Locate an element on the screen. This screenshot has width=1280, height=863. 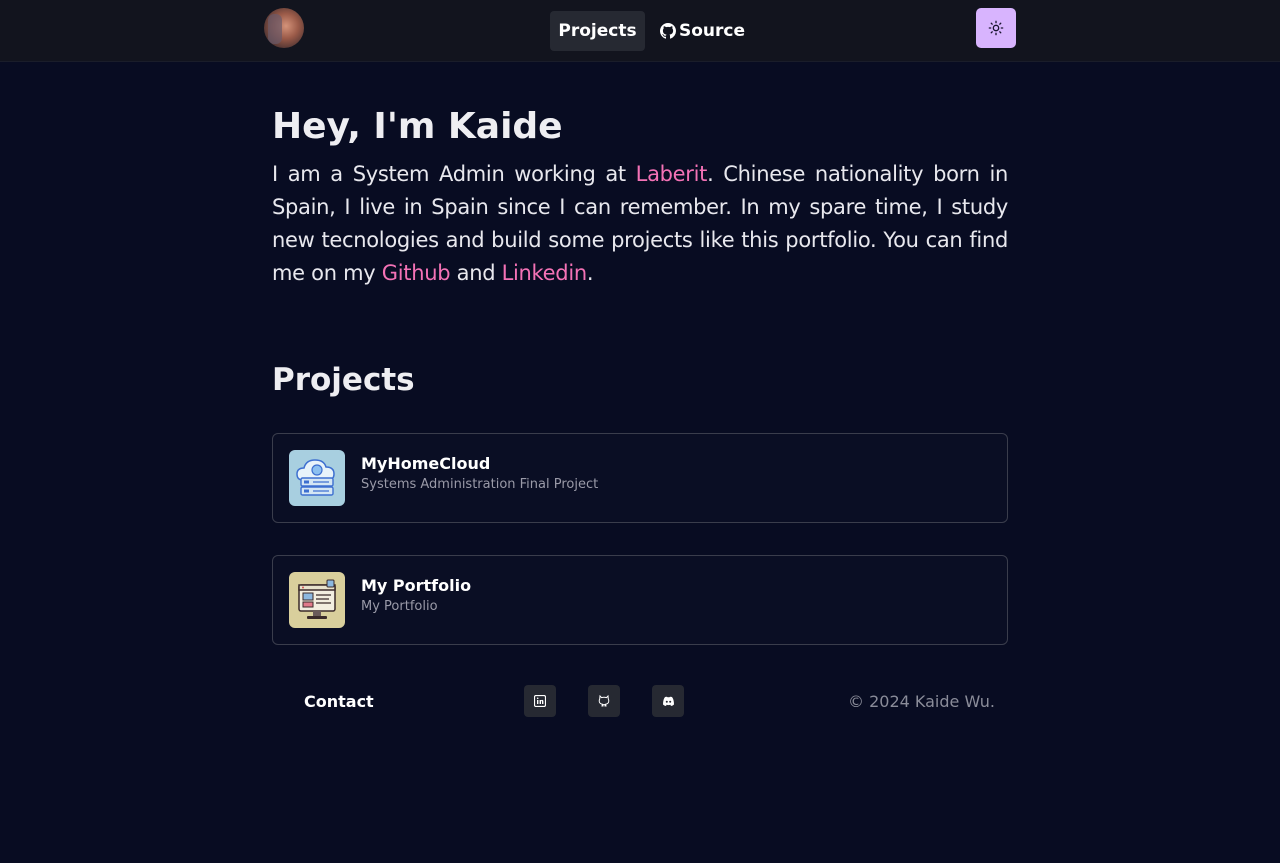
nav-source-label: Source is located at coordinates (712, 31).